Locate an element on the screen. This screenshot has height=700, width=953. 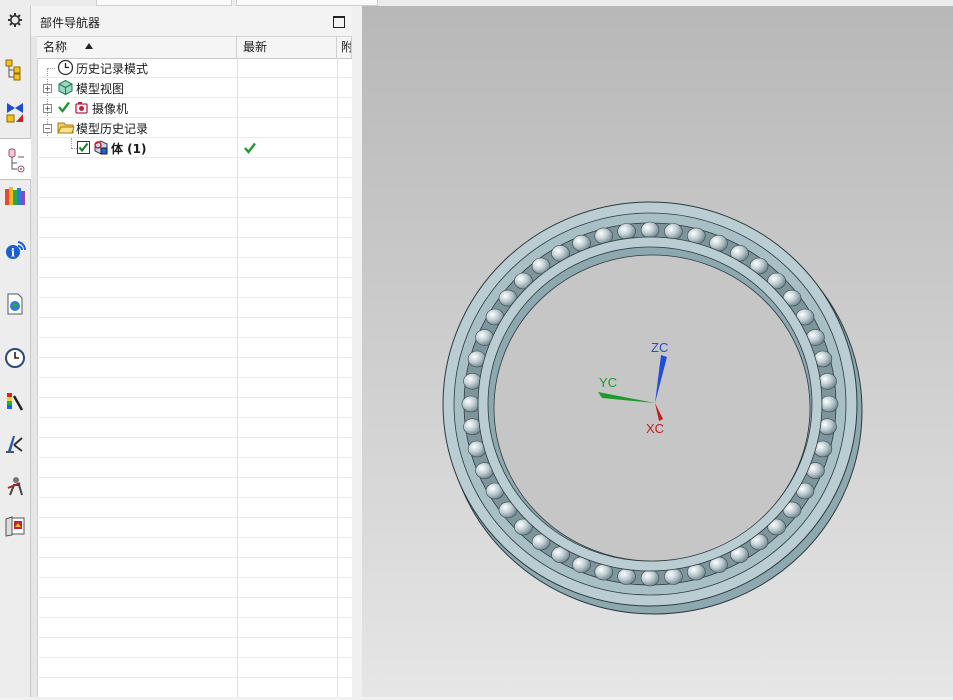
settings-icon is located at coordinates (15, 20).